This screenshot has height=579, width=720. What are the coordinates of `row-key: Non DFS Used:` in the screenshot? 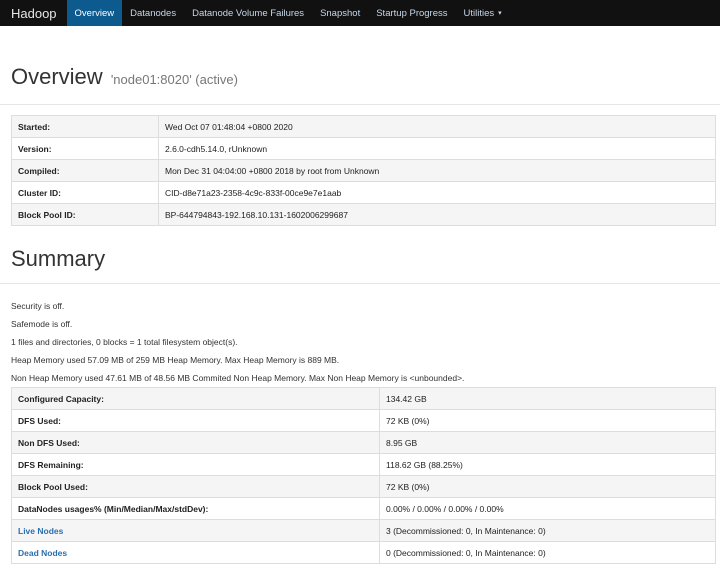 It's located at (195, 442).